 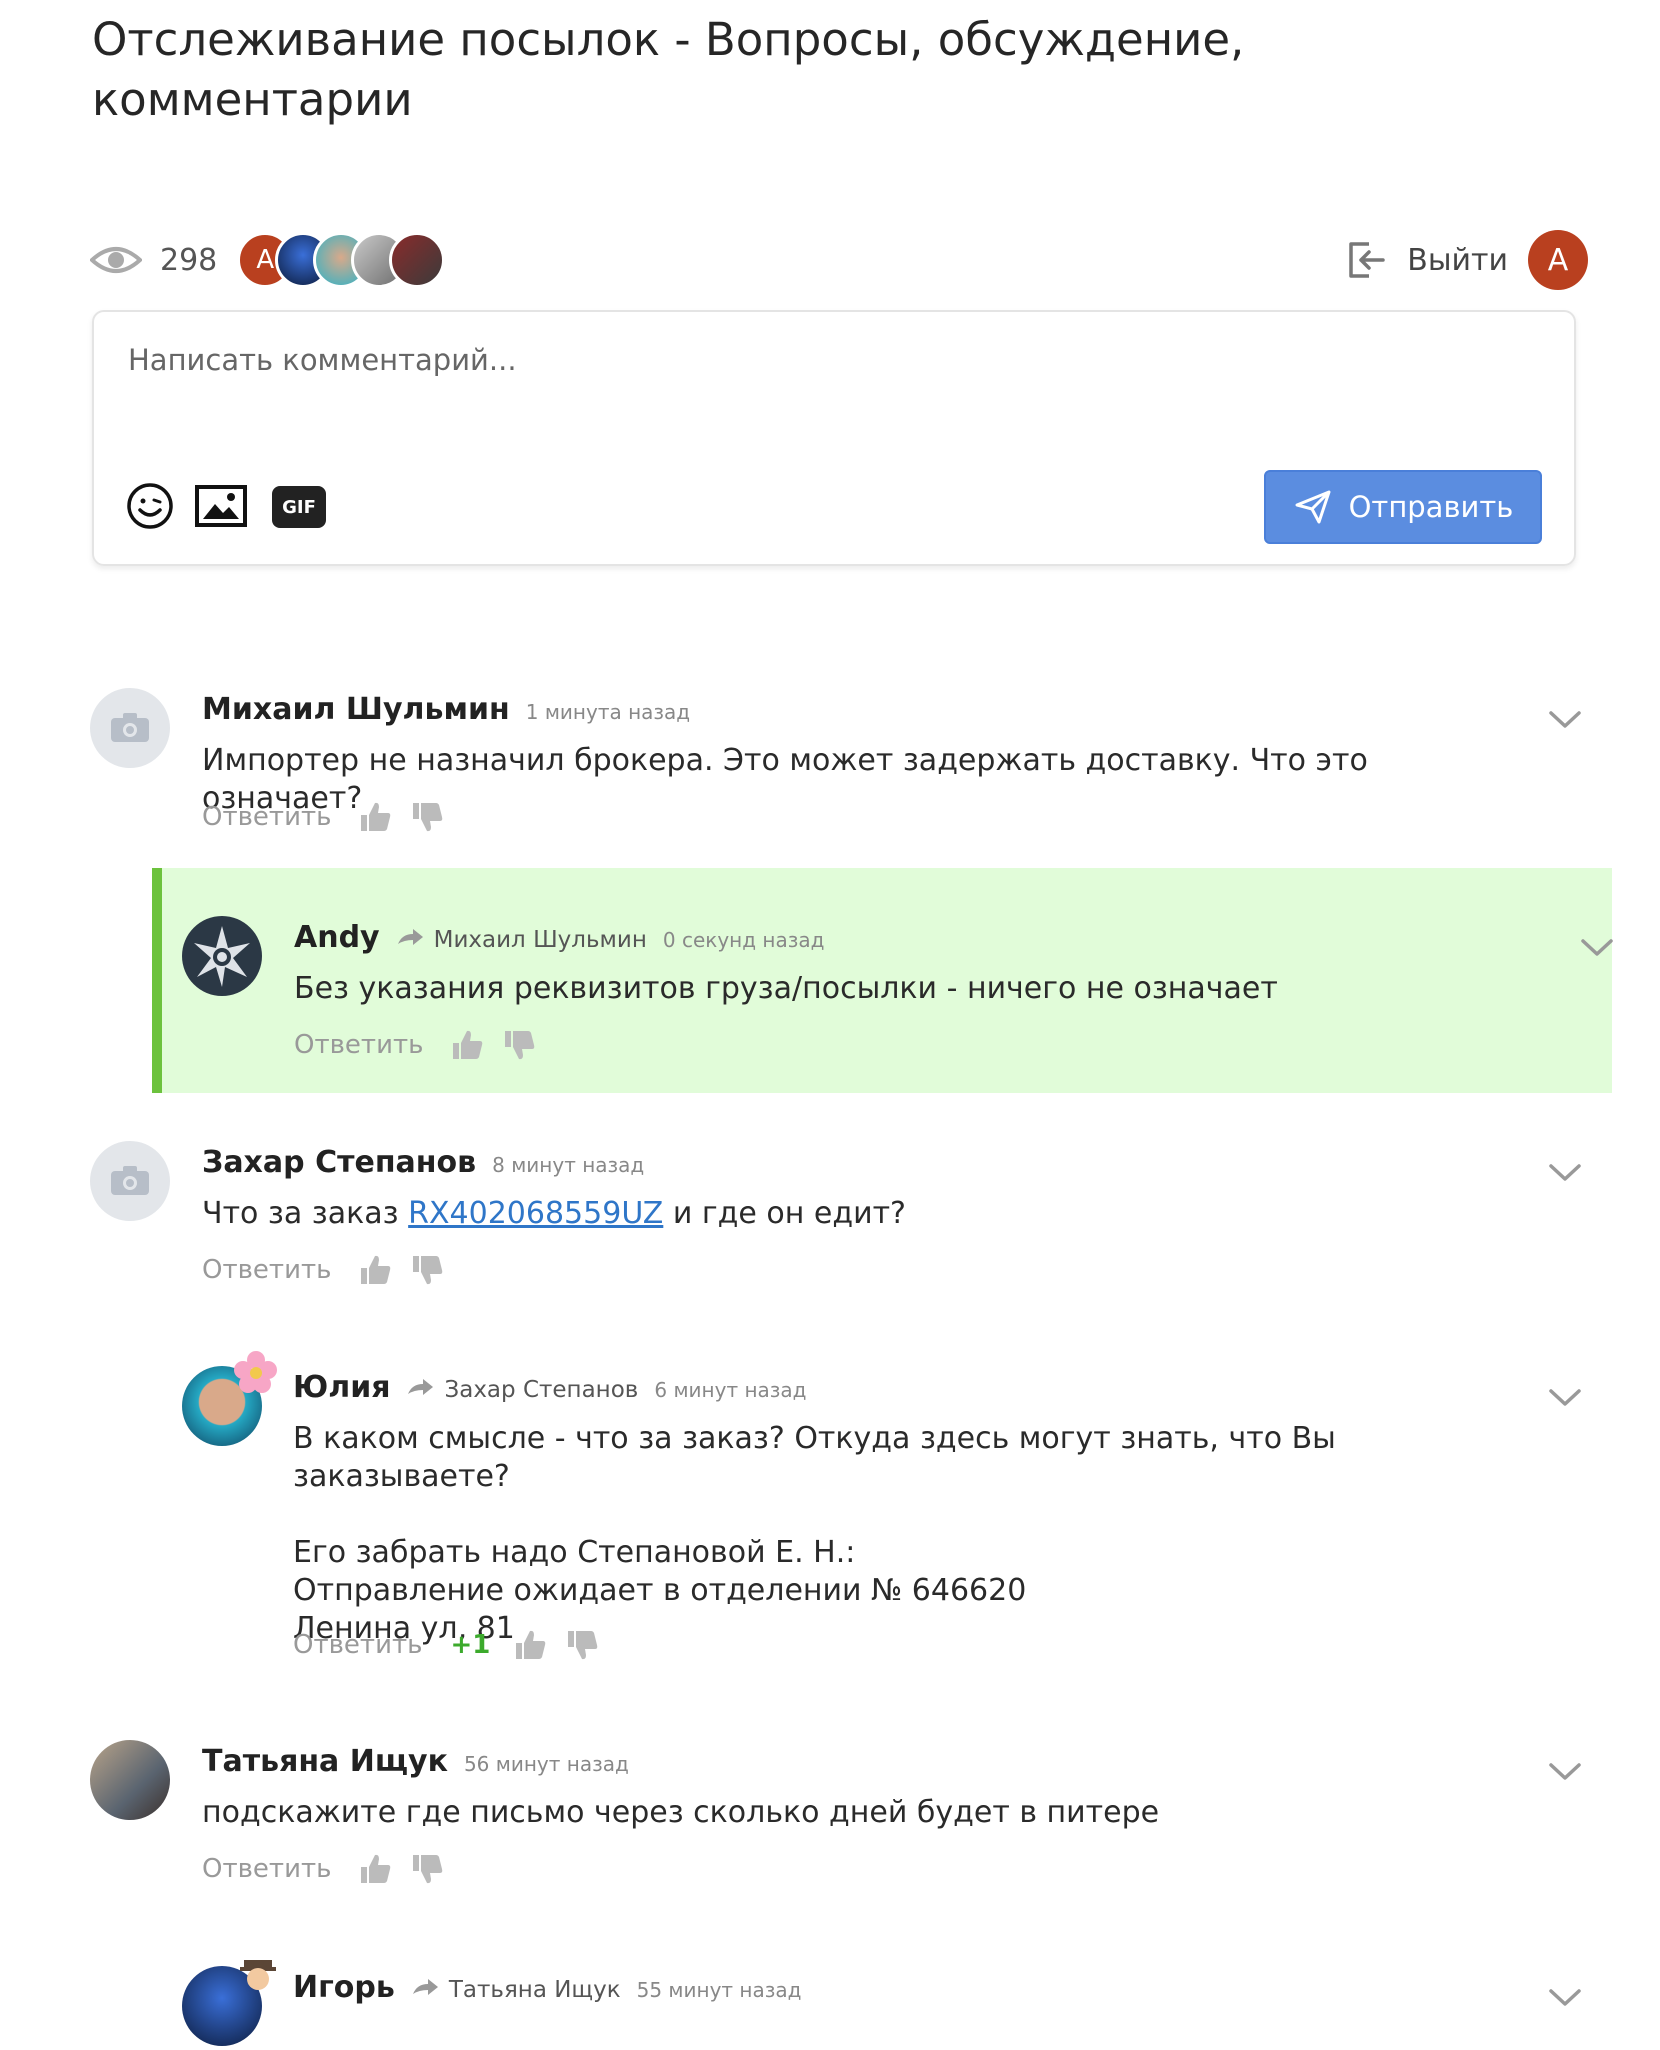 I want to click on gif-button: GIF, so click(x=299, y=507).